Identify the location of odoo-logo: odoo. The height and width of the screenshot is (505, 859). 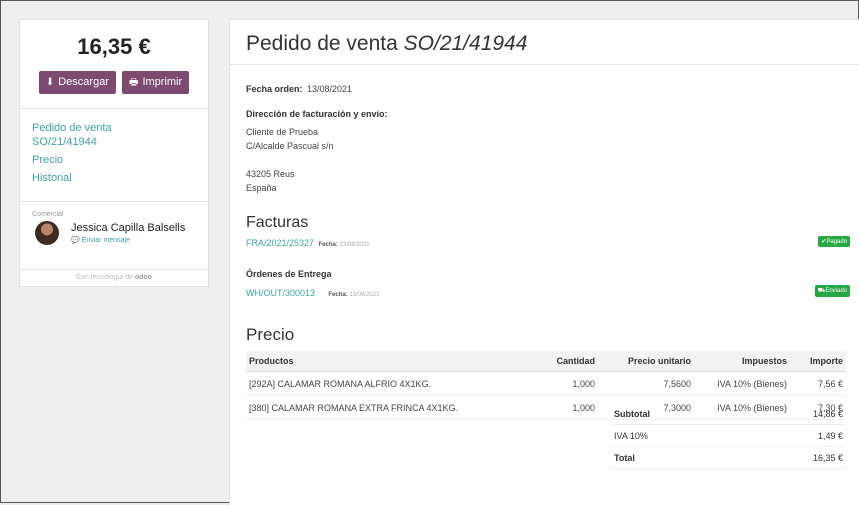
(143, 277).